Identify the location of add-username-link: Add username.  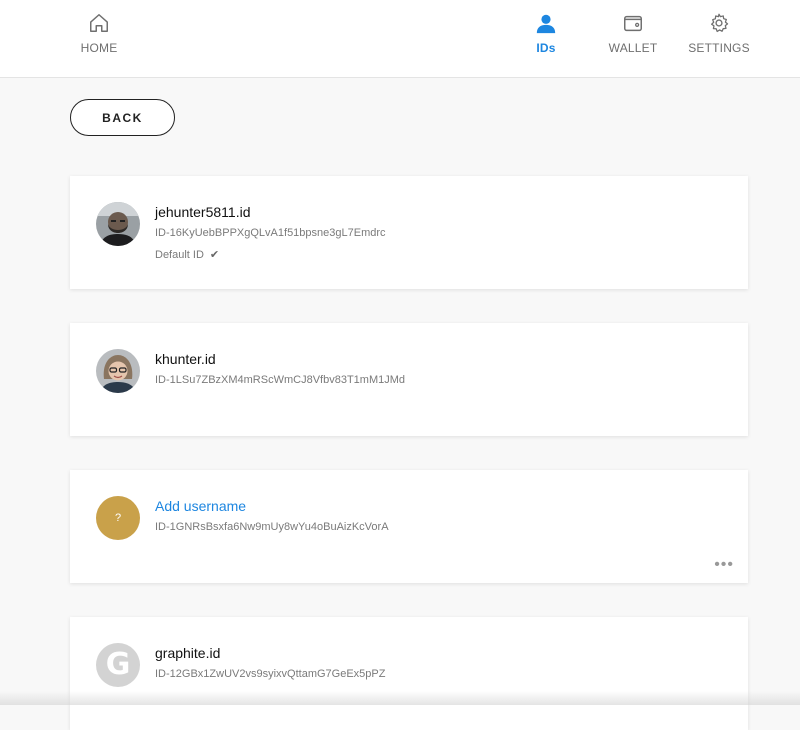
(200, 506).